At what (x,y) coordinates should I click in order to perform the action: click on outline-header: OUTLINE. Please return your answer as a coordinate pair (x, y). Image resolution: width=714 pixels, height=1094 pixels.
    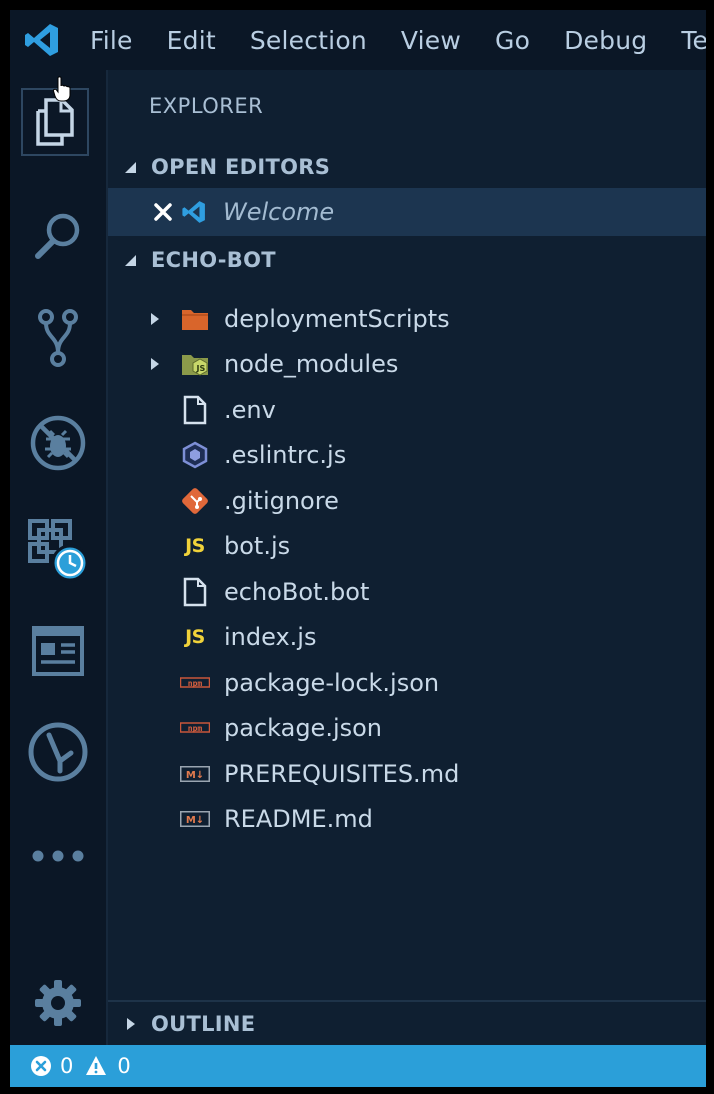
    Looking at the image, I should click on (407, 1024).